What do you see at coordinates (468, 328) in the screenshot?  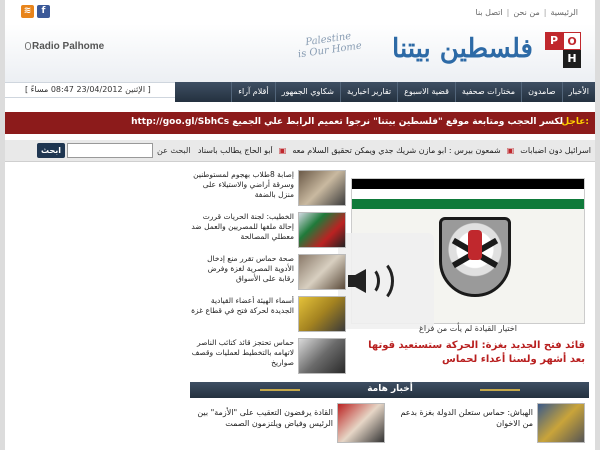 I see `lead-caption: اختيار القيادة لم يأت من فراغ` at bounding box center [468, 328].